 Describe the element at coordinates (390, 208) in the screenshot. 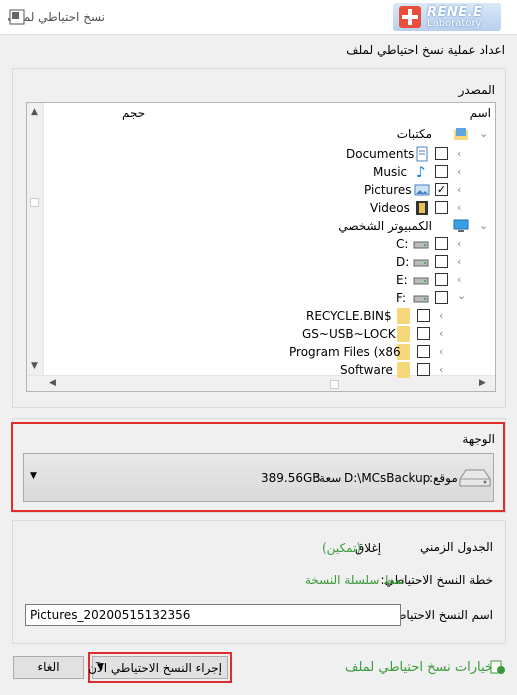

I see `tree-label: Videos` at that location.